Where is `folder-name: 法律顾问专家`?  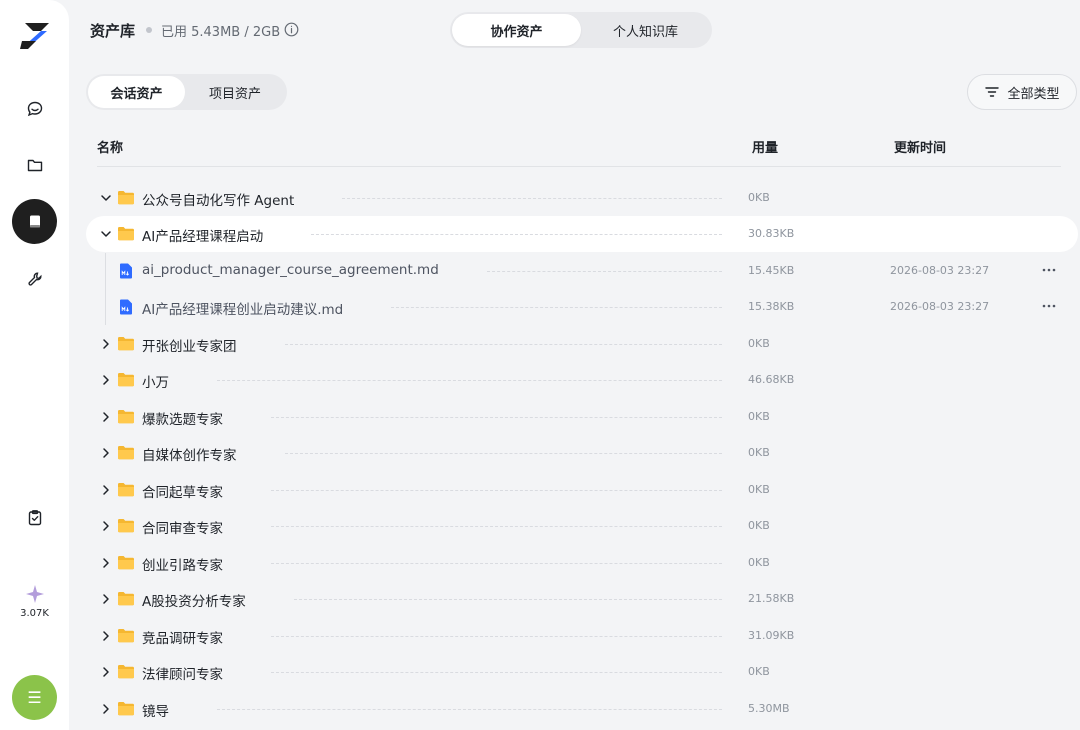
folder-name: 法律顾问专家 is located at coordinates (182, 675).